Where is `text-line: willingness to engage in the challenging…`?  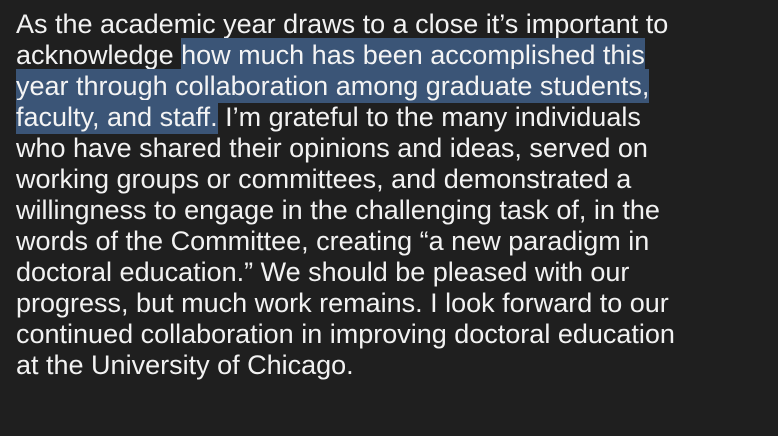
text-line: willingness to engage in the challenging… is located at coordinates (395, 210).